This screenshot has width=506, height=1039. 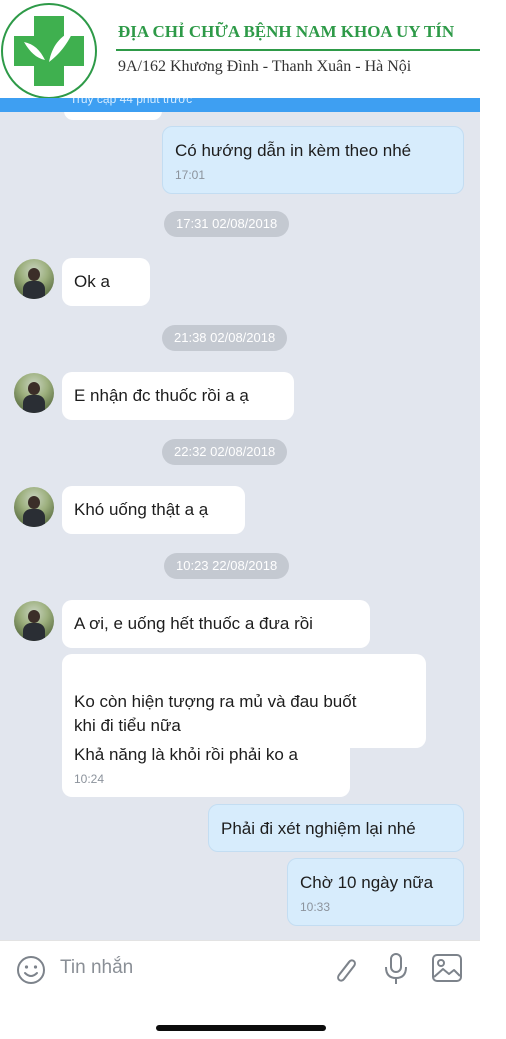 I want to click on previous-message-bubble, so click(x=113, y=116).